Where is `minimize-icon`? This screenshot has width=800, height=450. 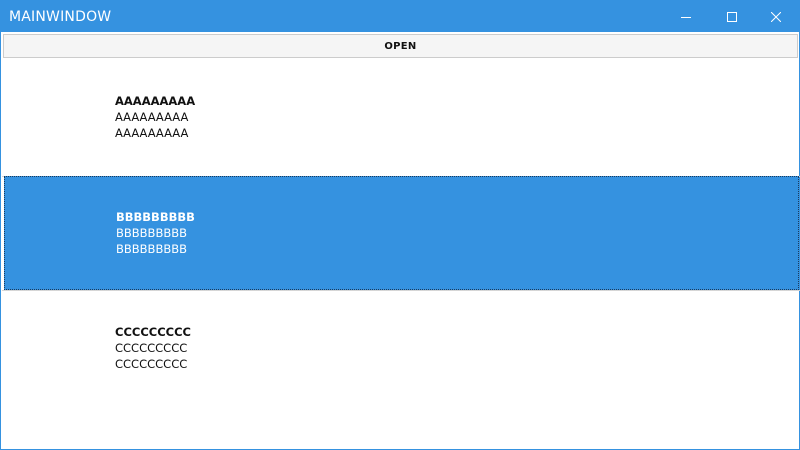
minimize-icon is located at coordinates (686, 17).